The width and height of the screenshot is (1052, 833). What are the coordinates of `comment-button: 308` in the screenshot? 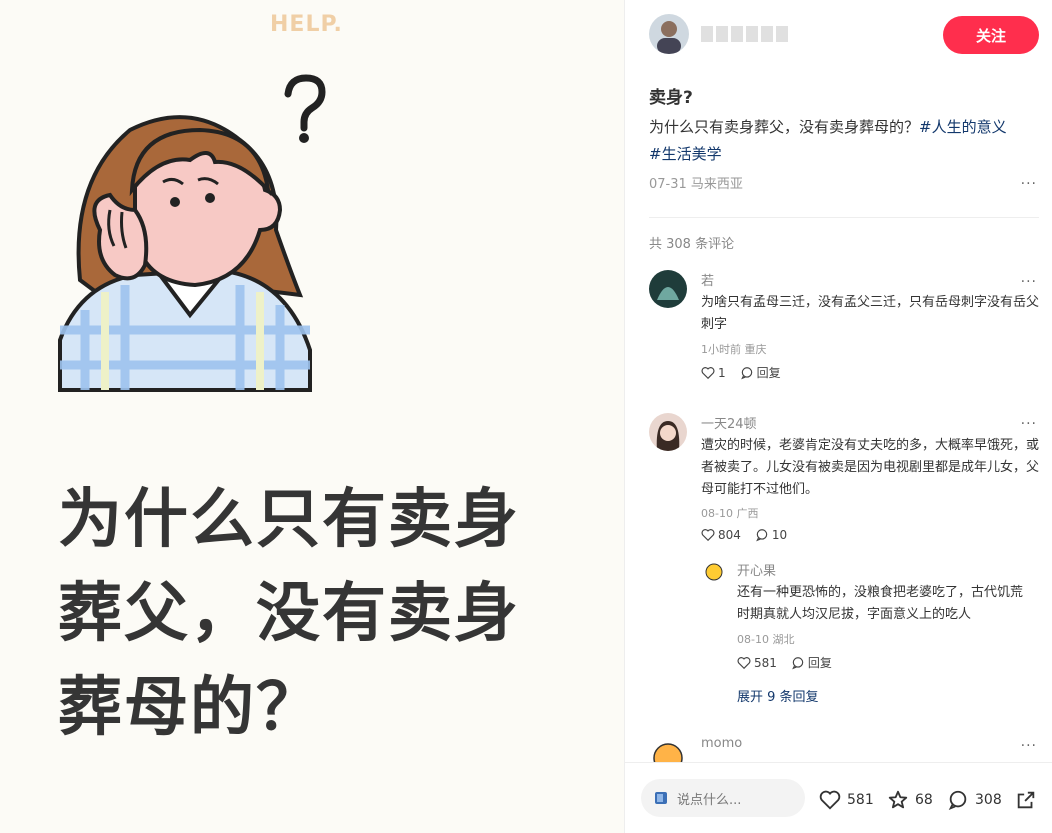 It's located at (974, 800).